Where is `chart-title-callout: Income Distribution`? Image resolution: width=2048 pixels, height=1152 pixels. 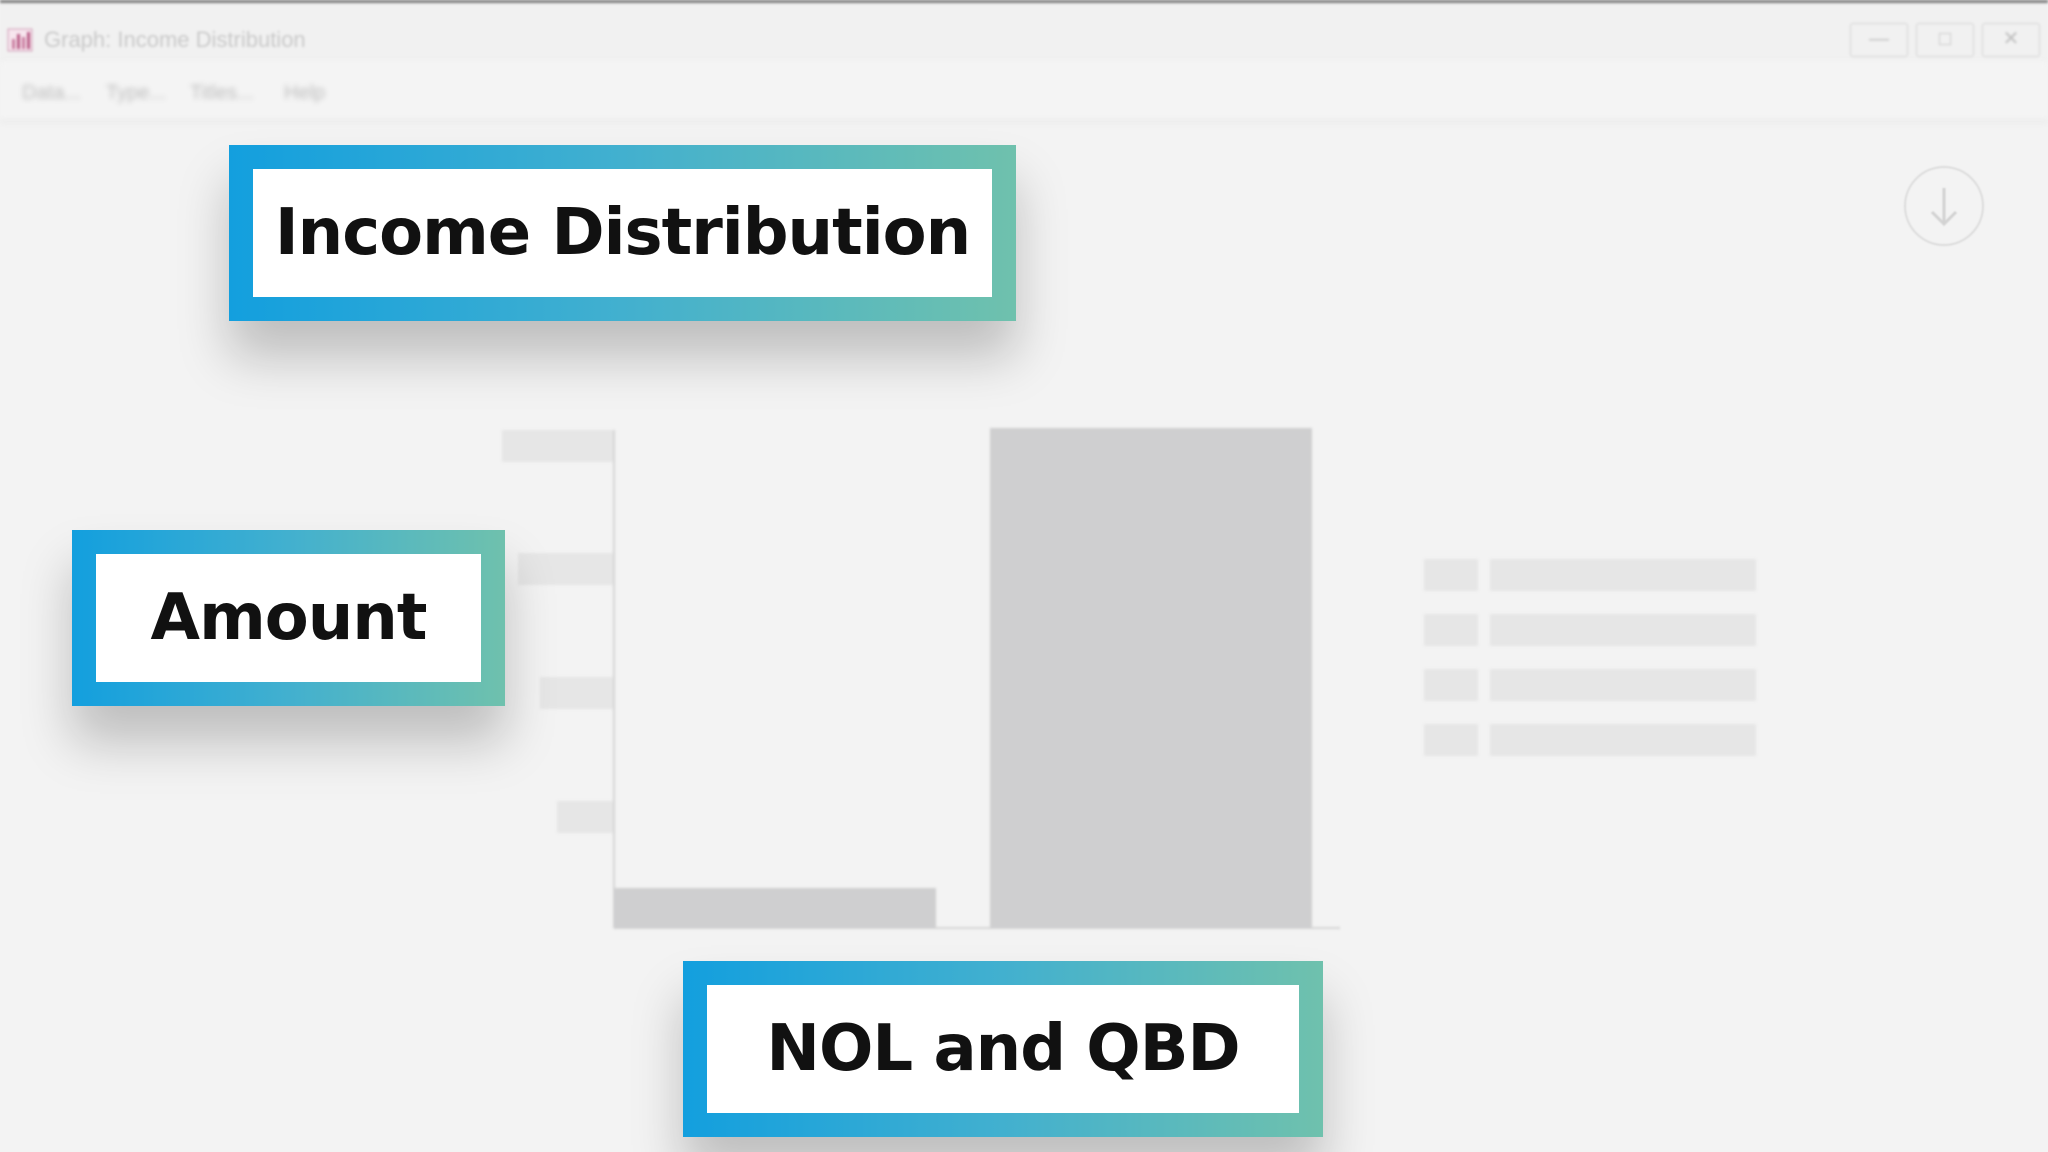
chart-title-callout: Income Distribution is located at coordinates (622, 233).